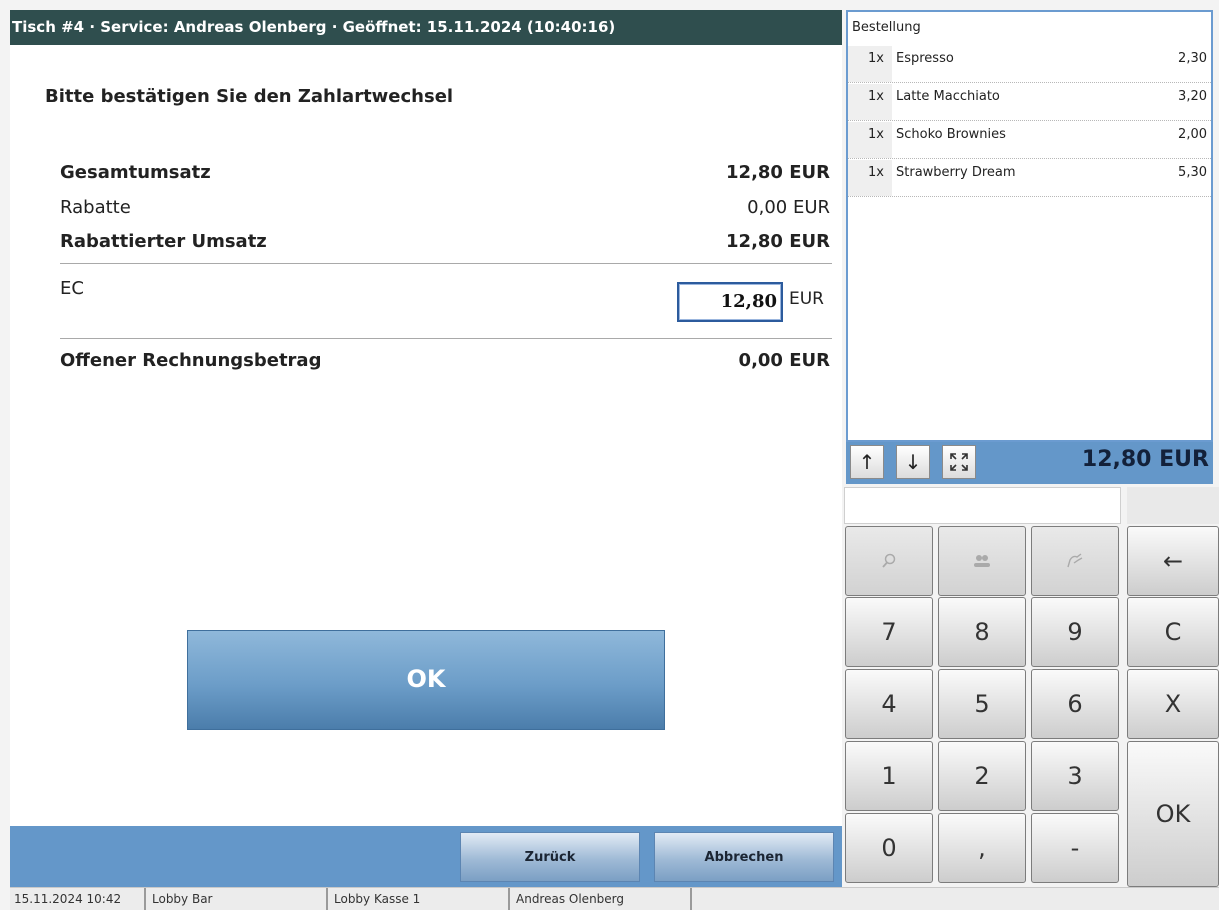 The image size is (1219, 910). What do you see at coordinates (1029, 463) in the screenshot?
I see `order-total-bar: ↑ ↓ 12,80 EUR` at bounding box center [1029, 463].